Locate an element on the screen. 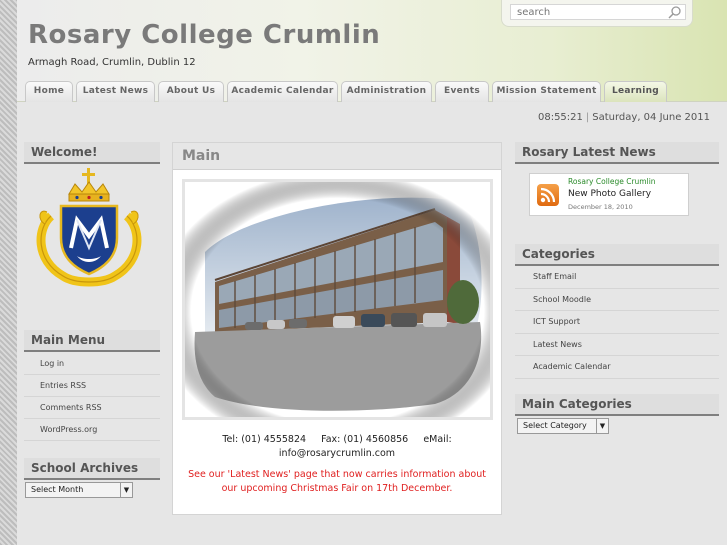 This screenshot has width=727, height=545. news-headline: New Photo Gallery is located at coordinates (609, 194).